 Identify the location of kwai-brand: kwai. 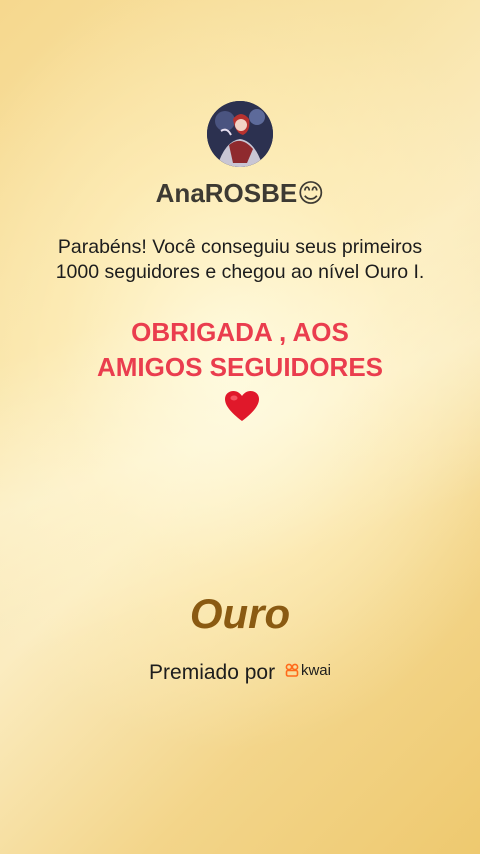
(308, 670).